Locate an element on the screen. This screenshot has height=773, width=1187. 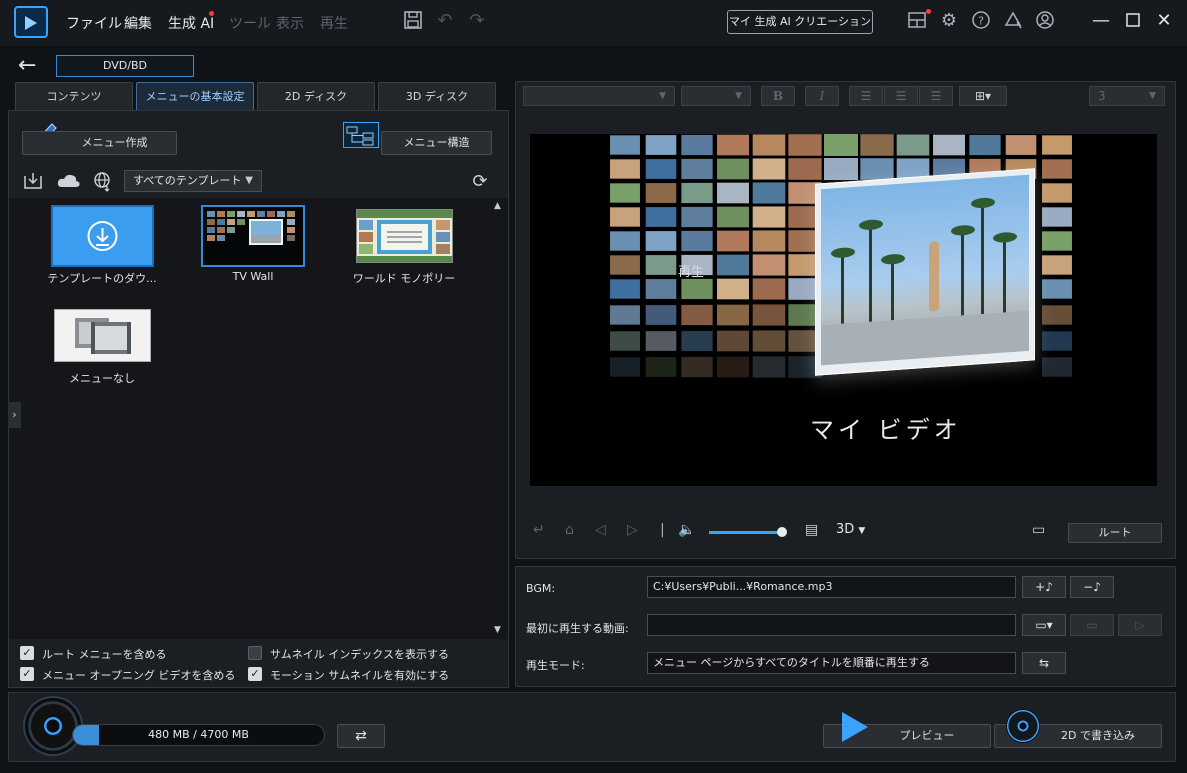
add-music-button: +♪ is located at coordinates (1044, 587).